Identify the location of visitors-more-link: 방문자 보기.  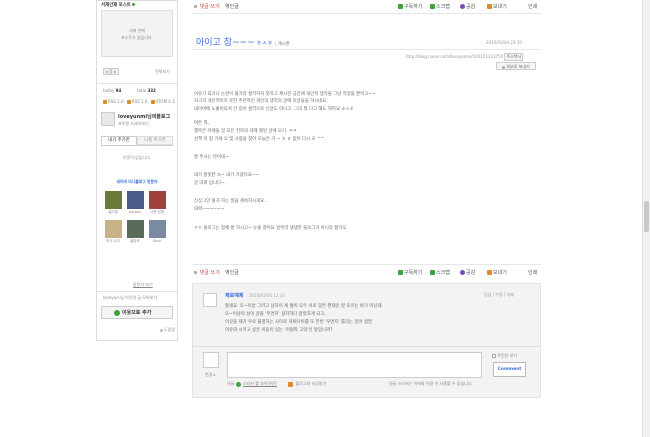
(143, 285).